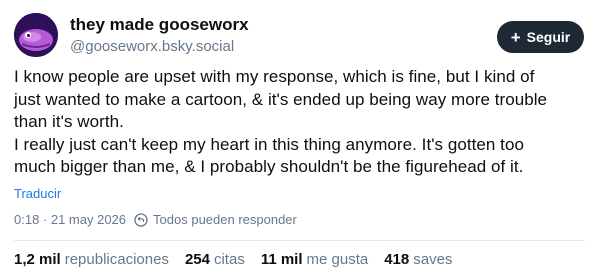  Describe the element at coordinates (548, 37) in the screenshot. I see `follow-label: Seguir` at that location.